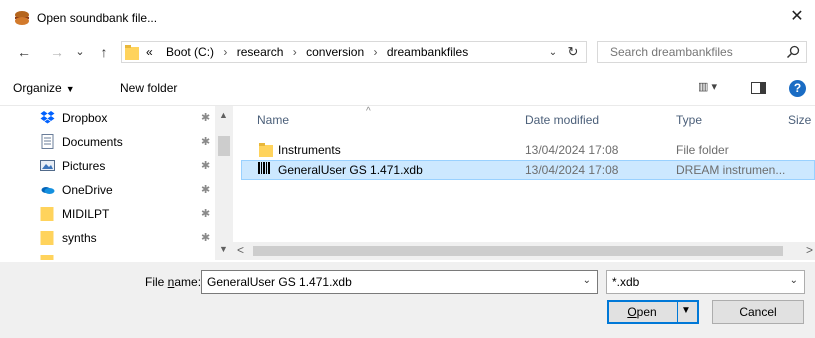 Image resolution: width=815 pixels, height=338 pixels. What do you see at coordinates (793, 52) in the screenshot?
I see `search-icon` at bounding box center [793, 52].